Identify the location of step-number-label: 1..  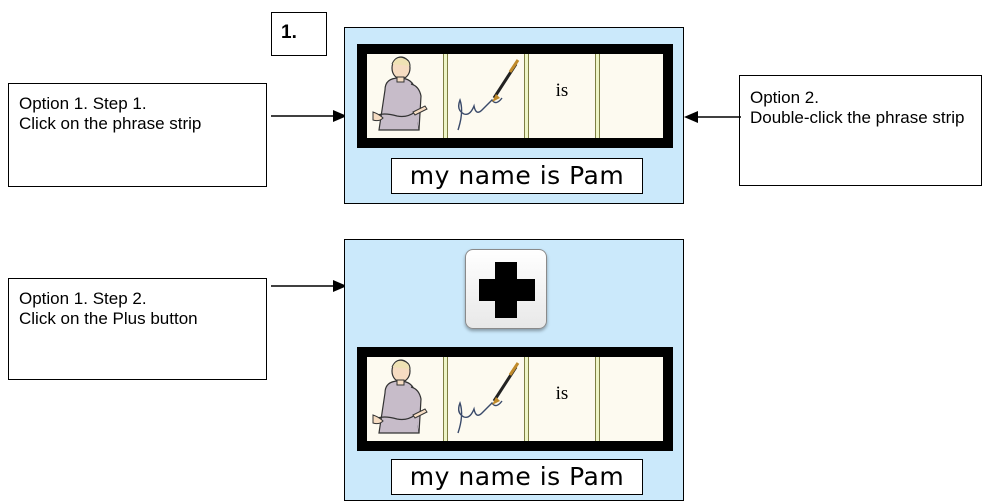
(299, 34).